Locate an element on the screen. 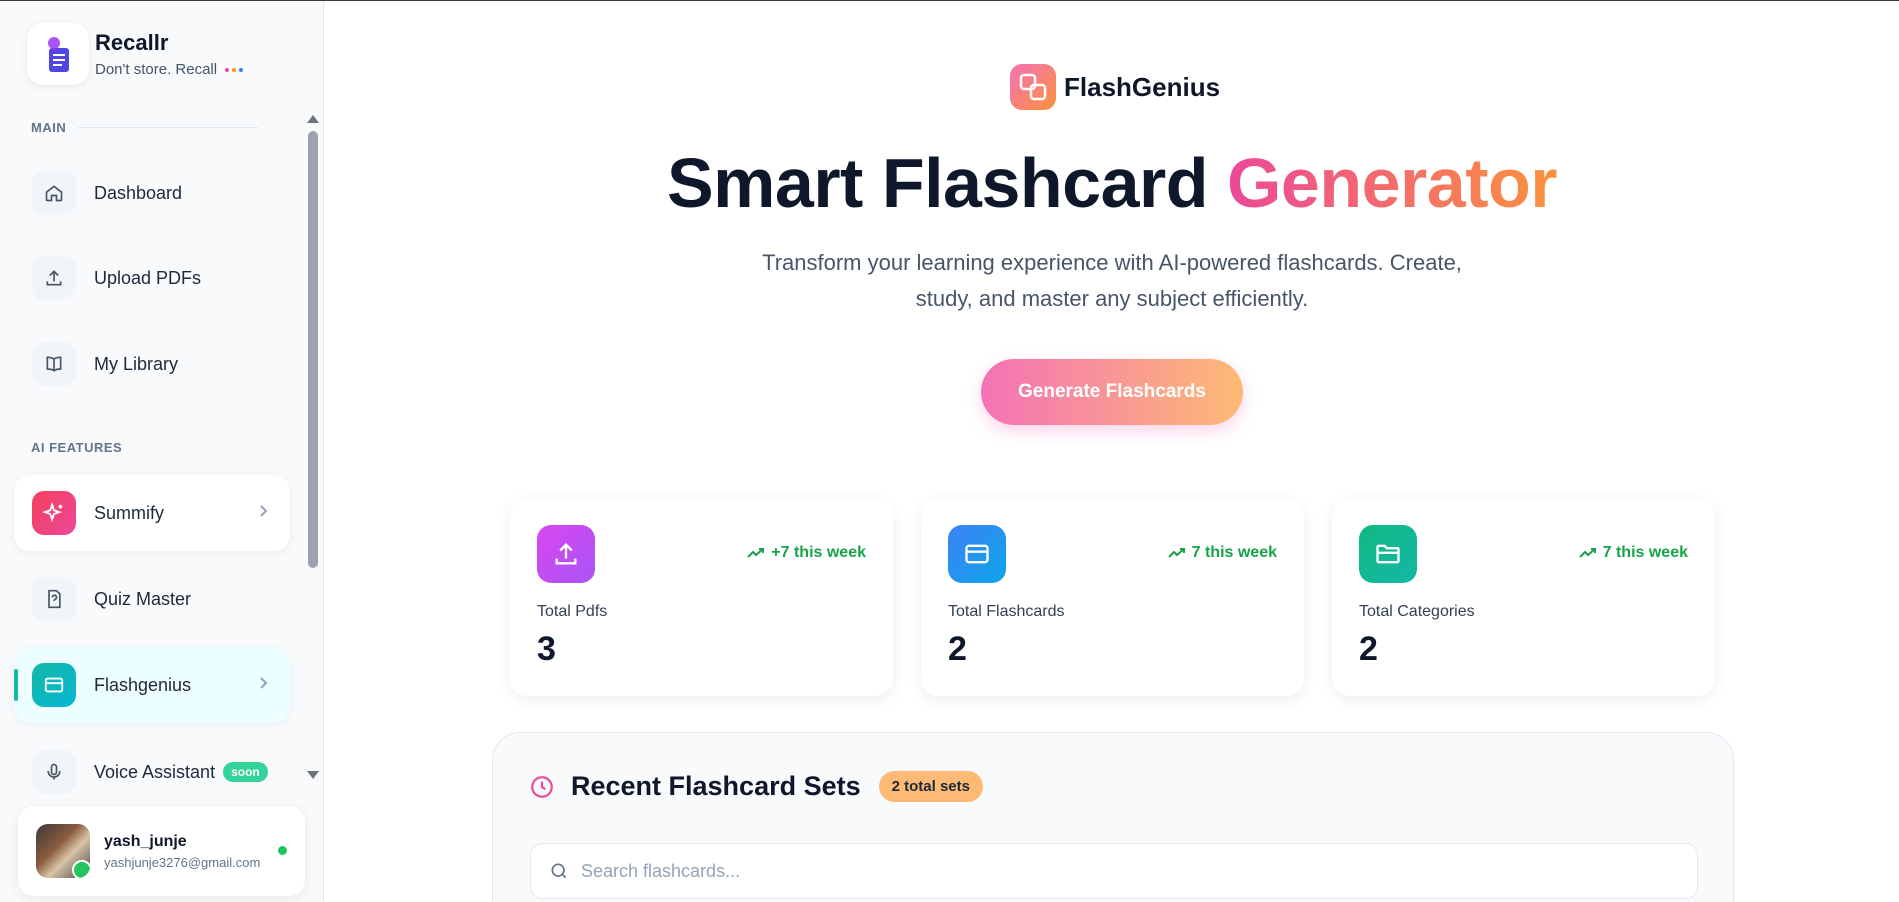 The height and width of the screenshot is (902, 1899). scroll-down-arrow-icon is located at coordinates (313, 775).